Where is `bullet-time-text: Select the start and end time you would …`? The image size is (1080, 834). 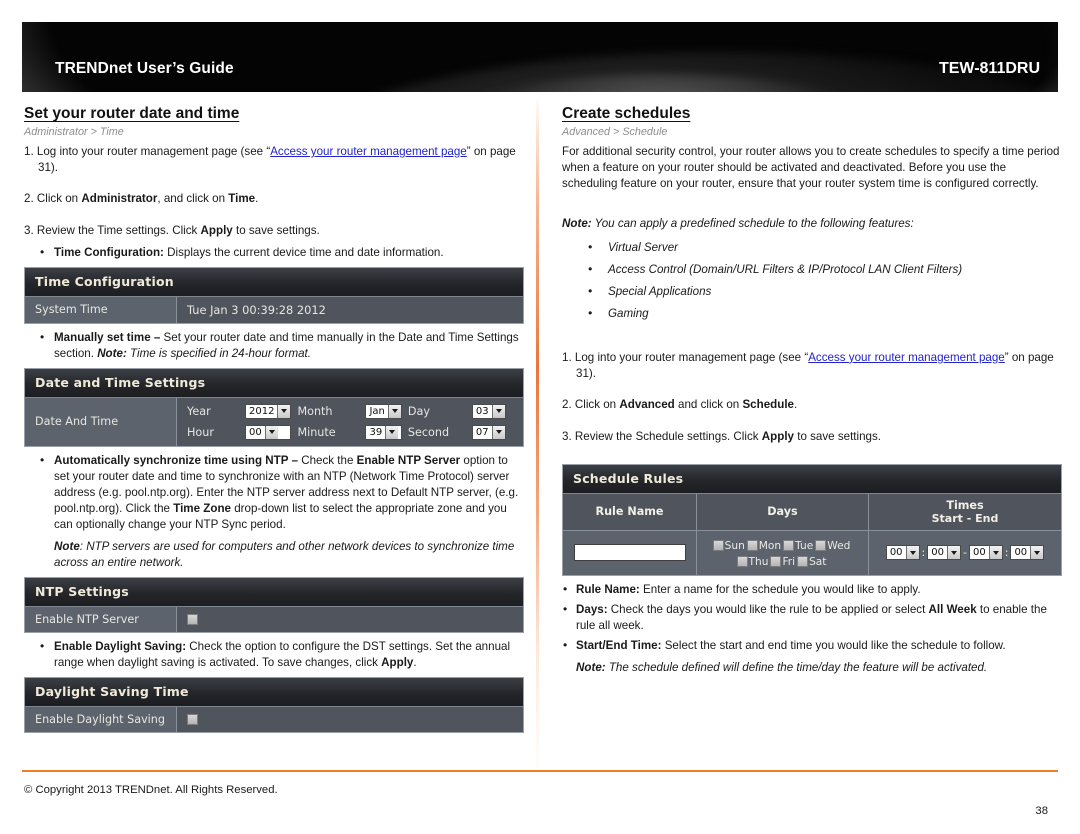 bullet-time-text: Select the start and end time you would … is located at coordinates (833, 645).